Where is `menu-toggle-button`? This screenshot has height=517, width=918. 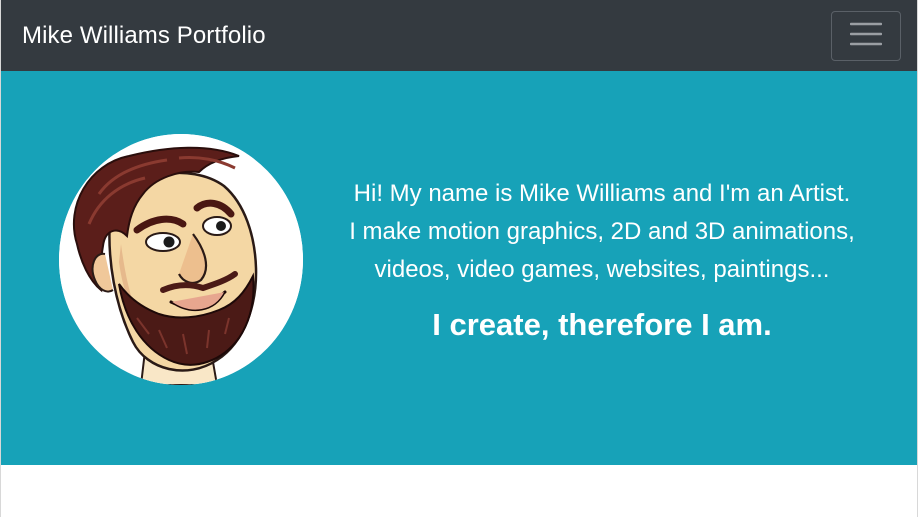 menu-toggle-button is located at coordinates (866, 35).